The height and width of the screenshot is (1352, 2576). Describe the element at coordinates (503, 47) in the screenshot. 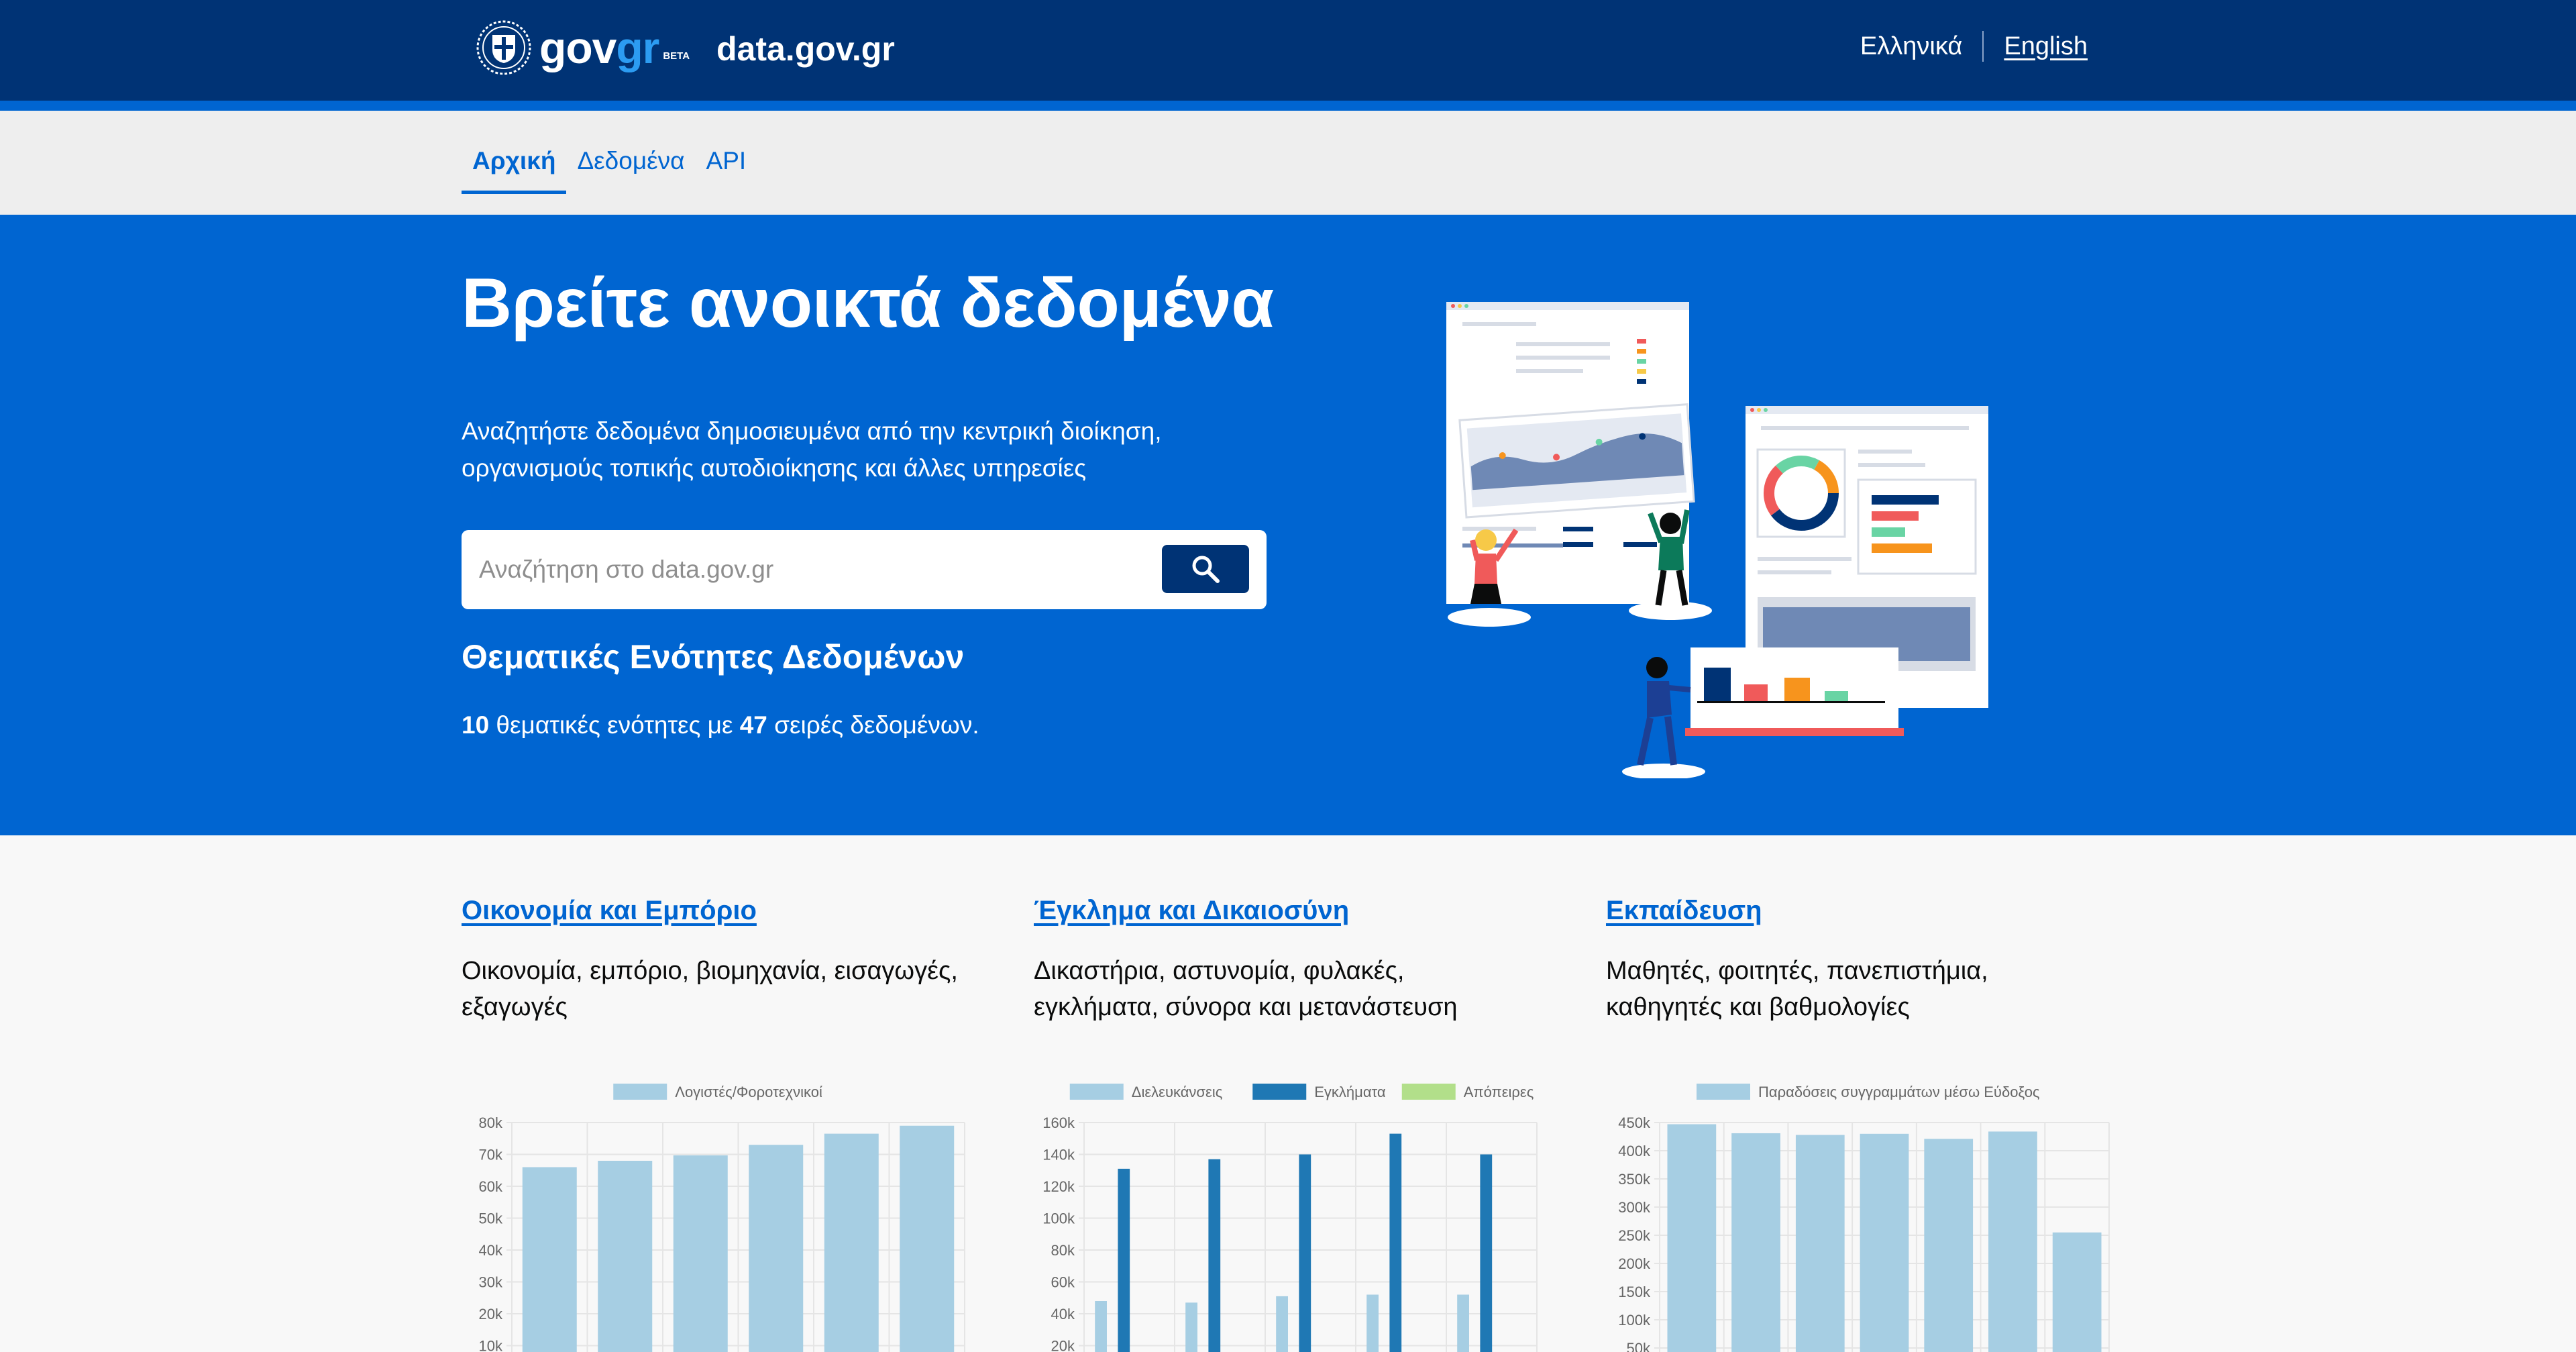

I see `greek-emblem-icon` at that location.